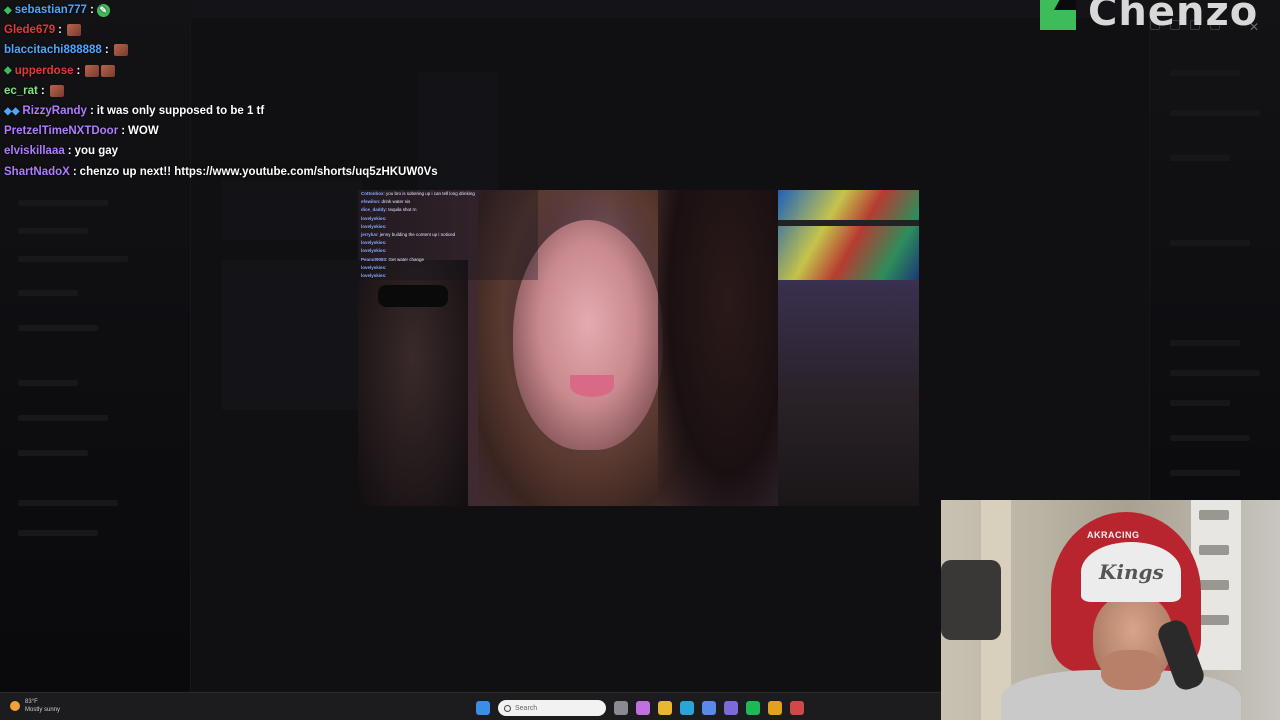 This screenshot has height=720, width=1280. Describe the element at coordinates (61, 131) in the screenshot. I see `chat-username: PretzelTimeNXTDoor` at that location.